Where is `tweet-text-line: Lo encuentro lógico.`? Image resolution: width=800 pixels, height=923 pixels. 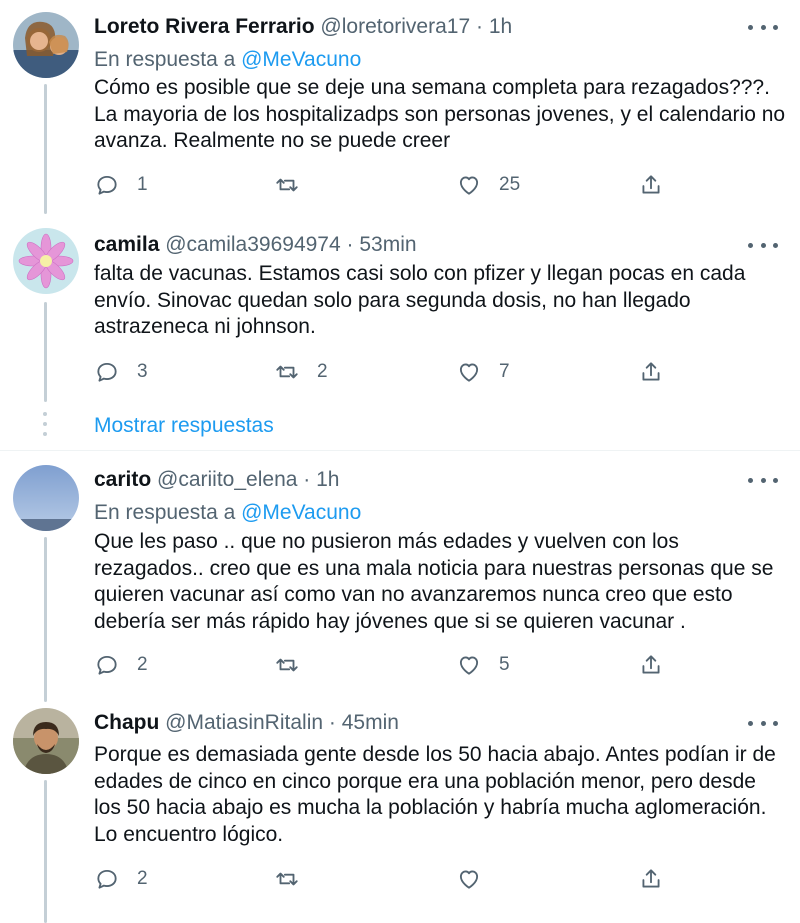 tweet-text-line: Lo encuentro lógico. is located at coordinates (189, 834).